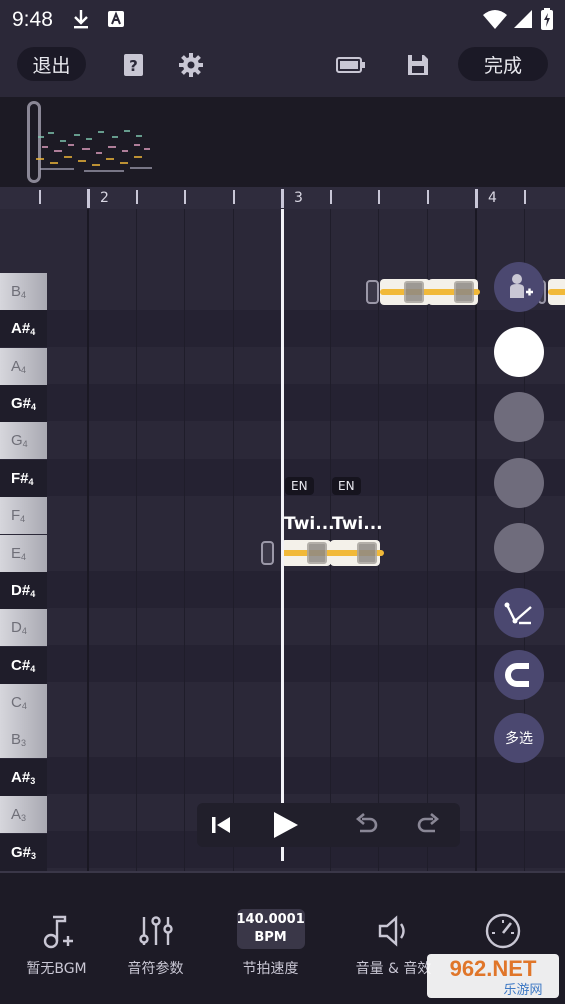  Describe the element at coordinates (429, 825) in the screenshot. I see `redo-icon` at that location.